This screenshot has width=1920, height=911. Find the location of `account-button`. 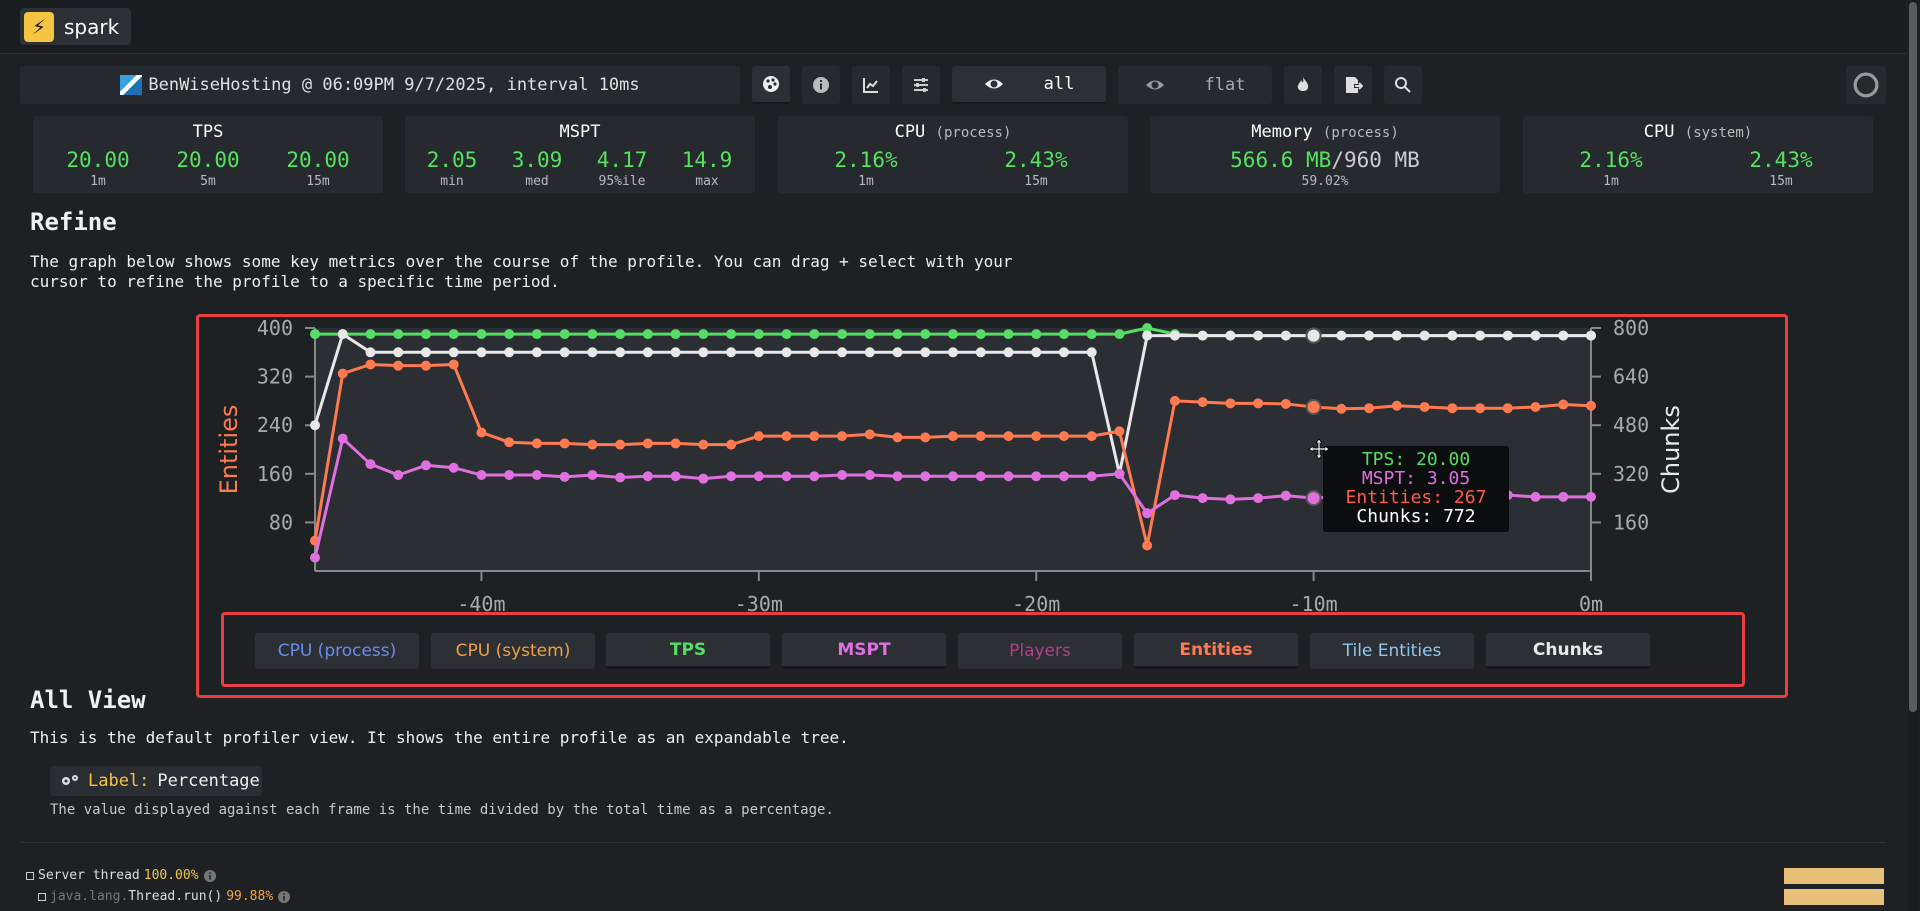

account-button is located at coordinates (1866, 85).